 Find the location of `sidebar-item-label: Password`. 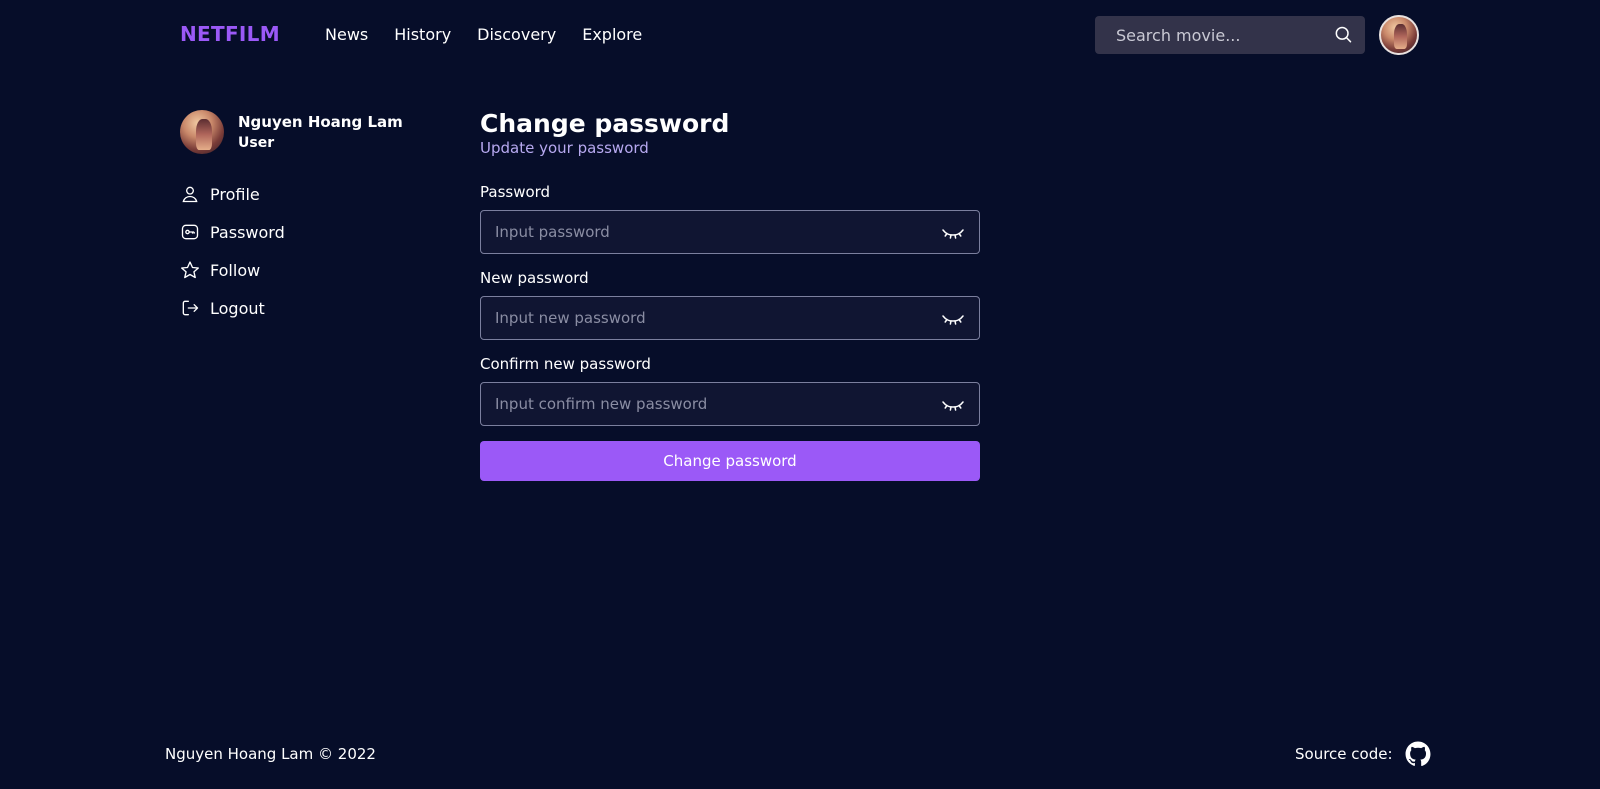

sidebar-item-label: Password is located at coordinates (247, 232).